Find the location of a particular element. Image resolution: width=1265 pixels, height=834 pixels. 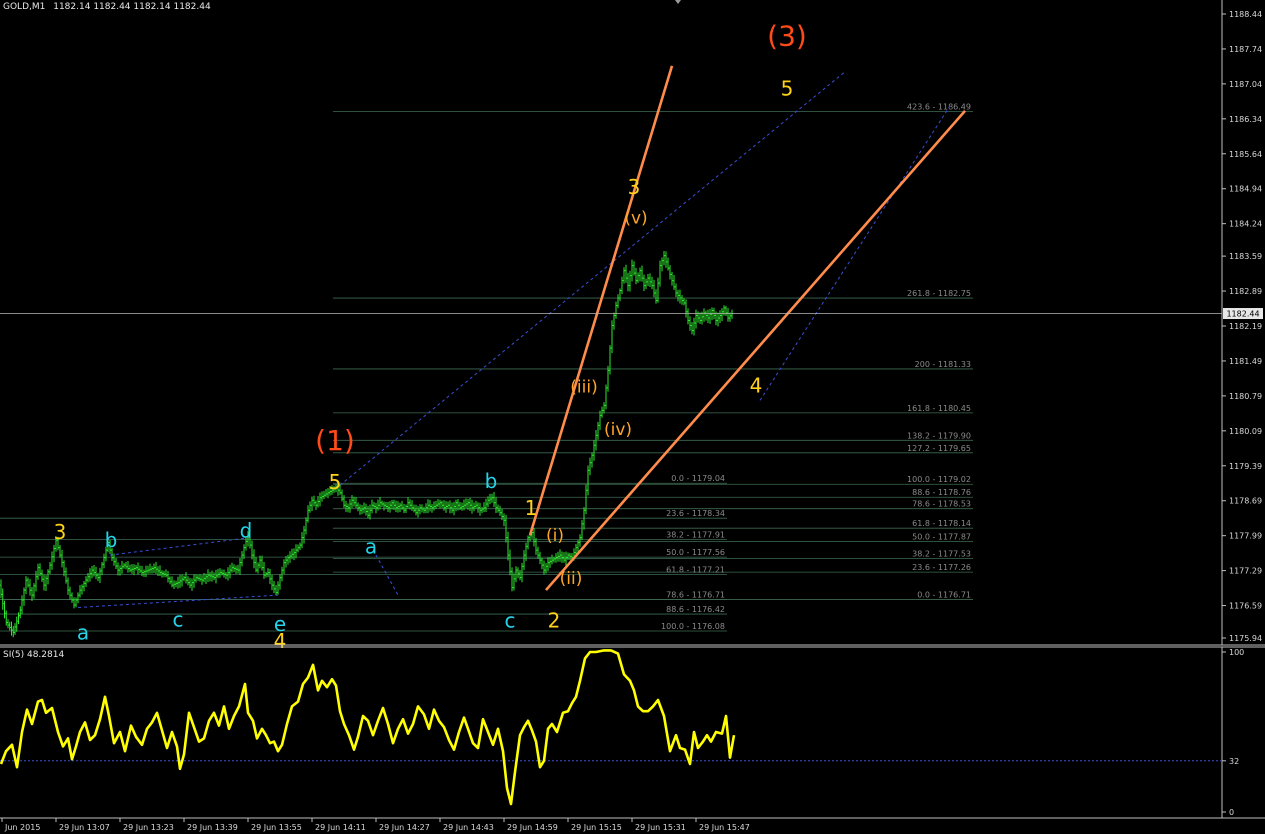

price-tick-label: 1185.64 is located at coordinates (1245, 154).